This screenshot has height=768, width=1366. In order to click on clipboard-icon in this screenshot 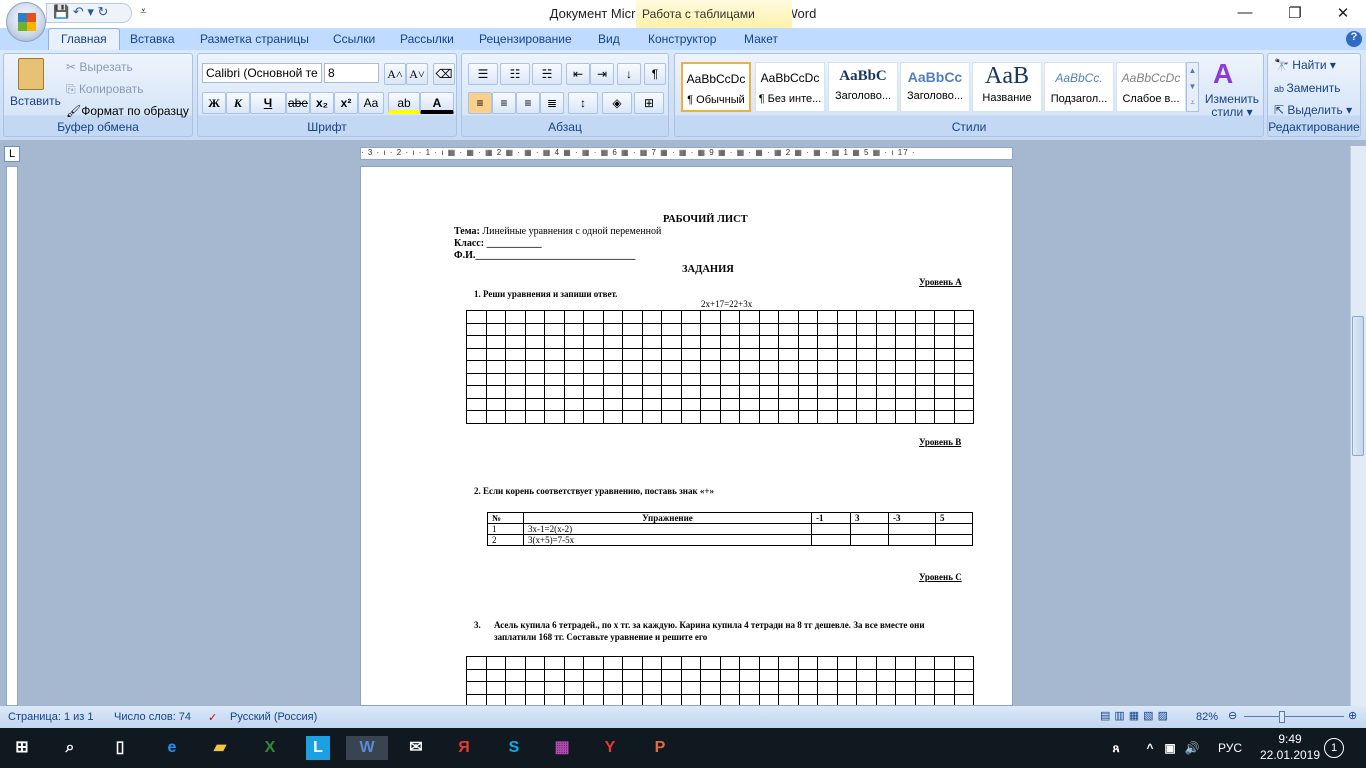, I will do `click(31, 74)`.